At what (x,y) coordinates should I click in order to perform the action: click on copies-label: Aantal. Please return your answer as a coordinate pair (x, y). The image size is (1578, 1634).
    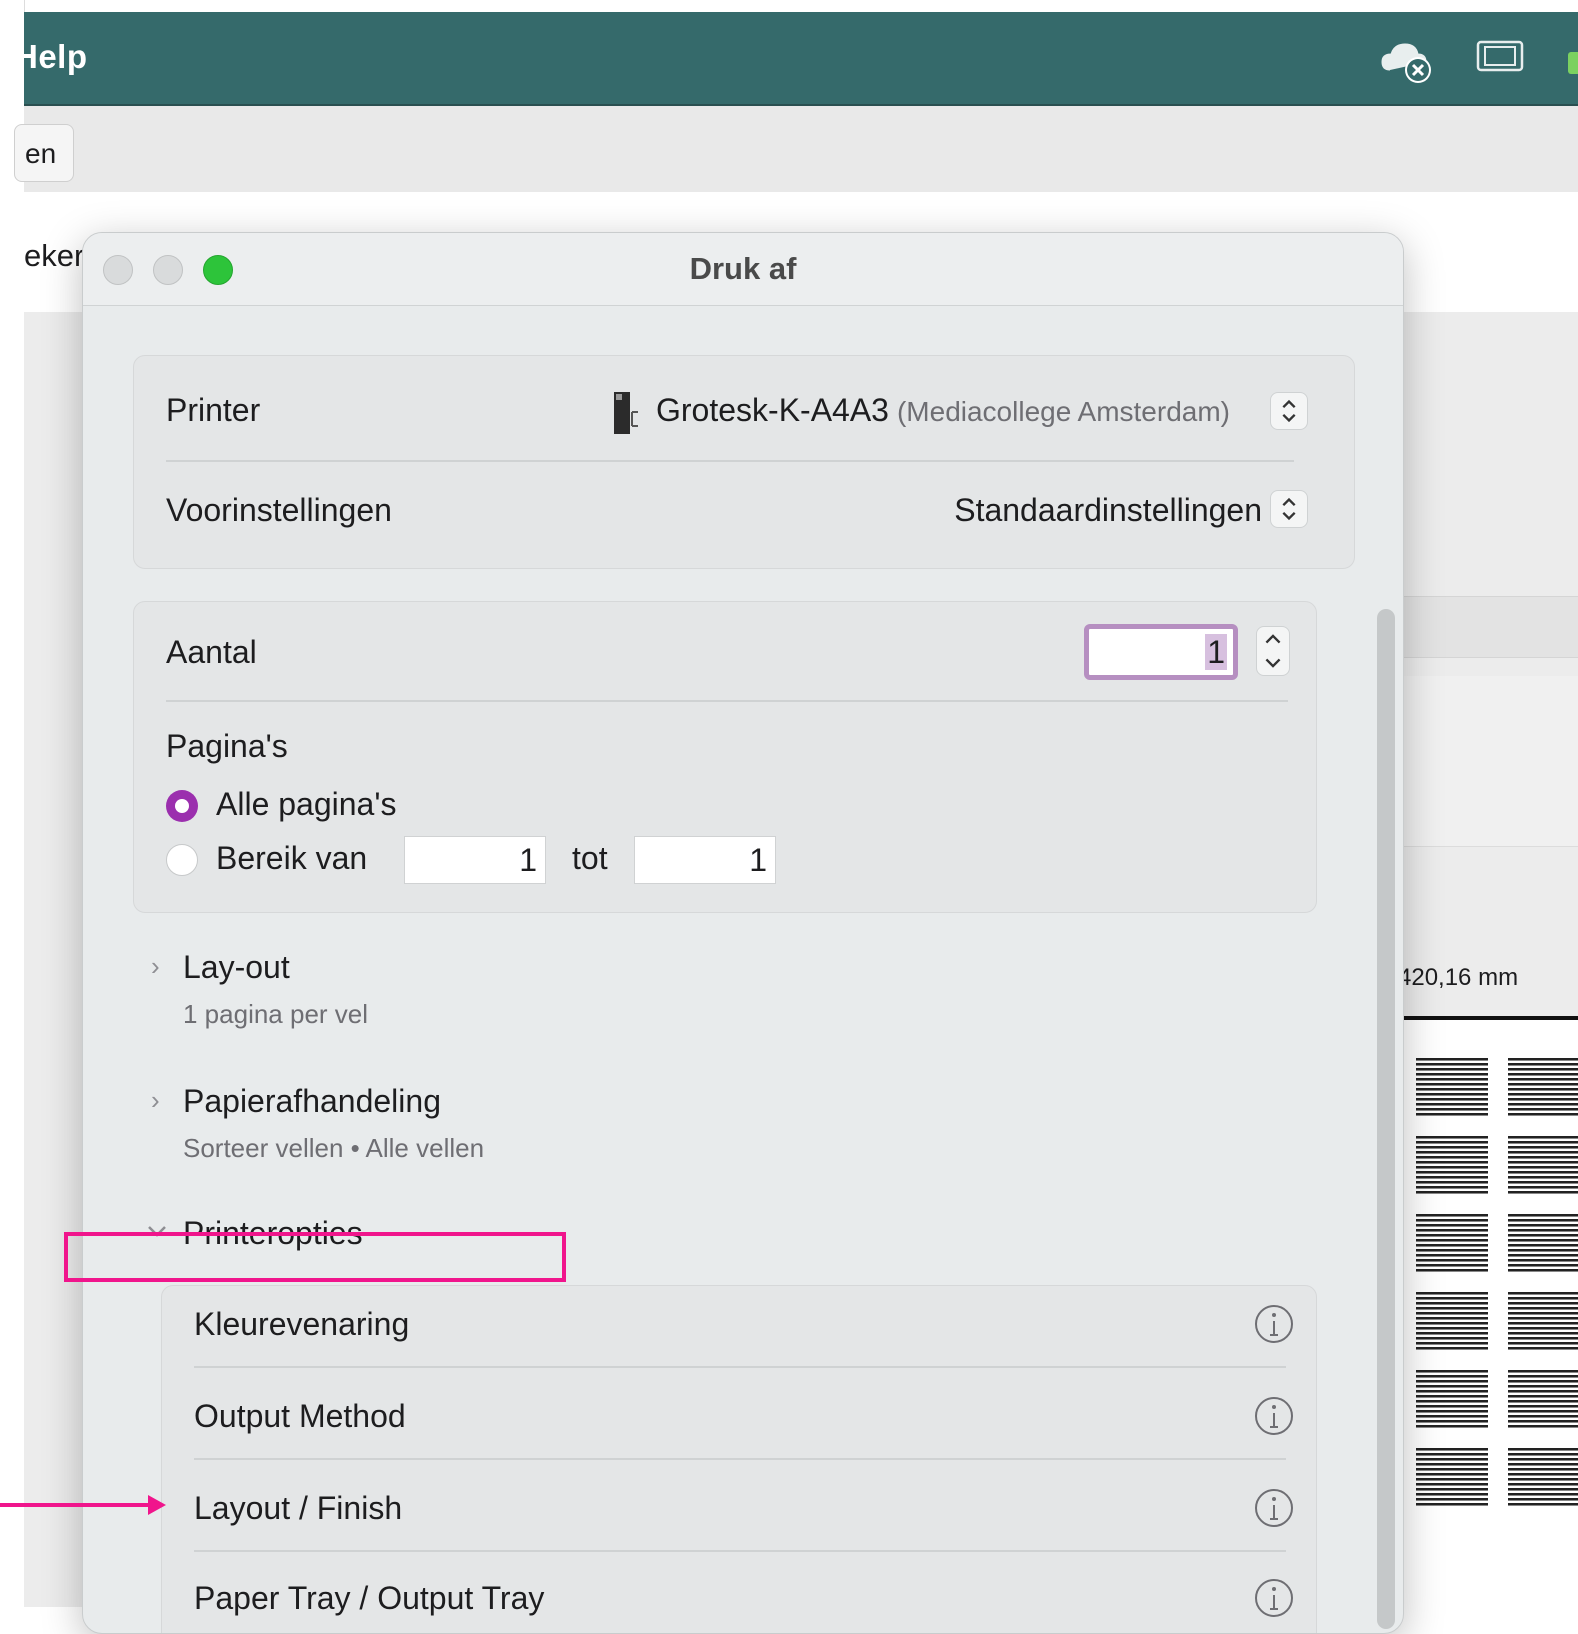
    Looking at the image, I should click on (211, 652).